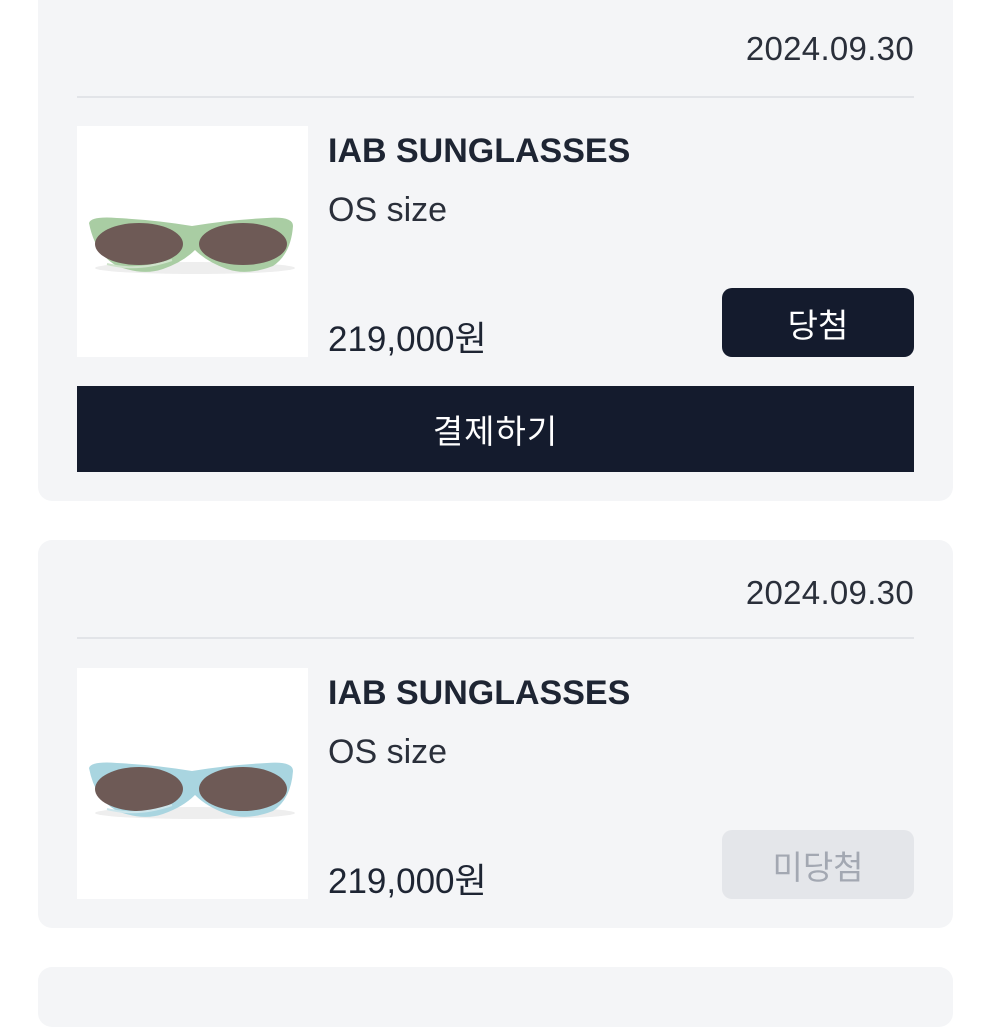  Describe the element at coordinates (818, 864) in the screenshot. I see `status-badge-lost: 미당첨` at that location.